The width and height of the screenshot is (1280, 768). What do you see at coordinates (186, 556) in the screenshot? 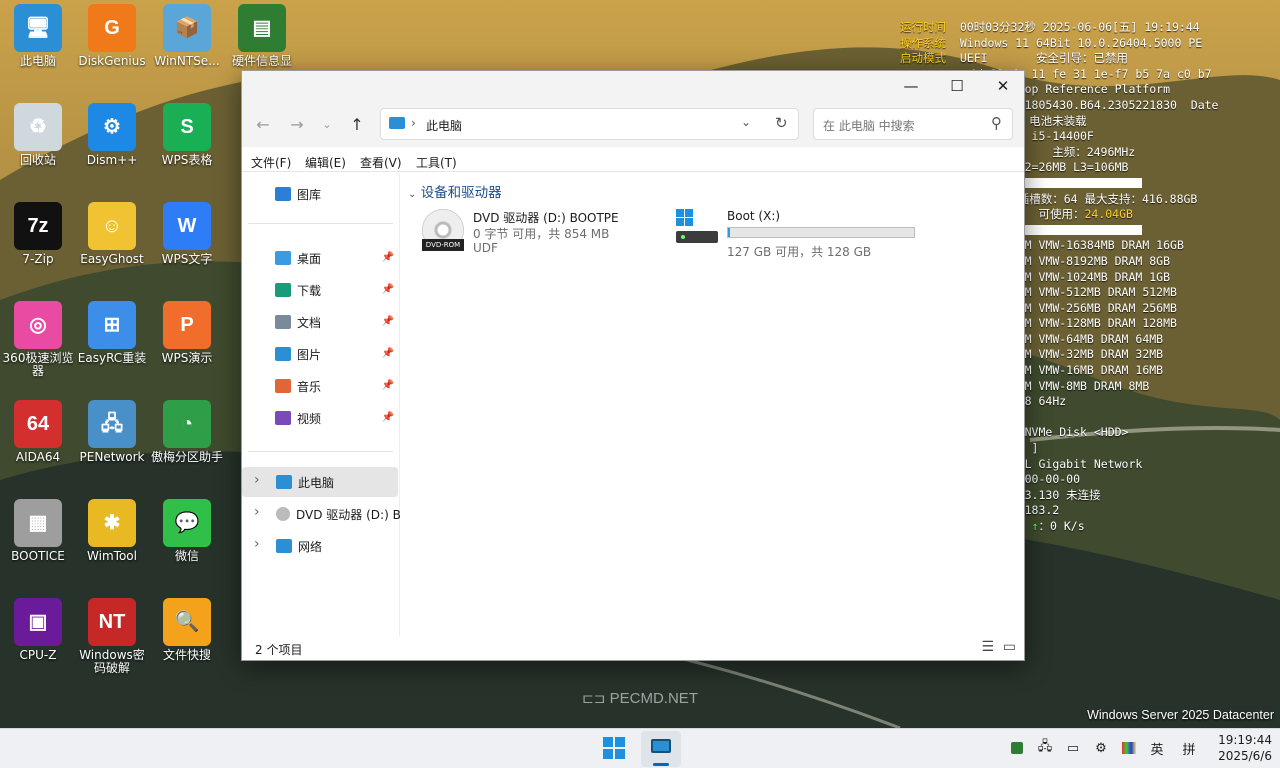
I see `desktop-icon-label: 微信` at bounding box center [186, 556].